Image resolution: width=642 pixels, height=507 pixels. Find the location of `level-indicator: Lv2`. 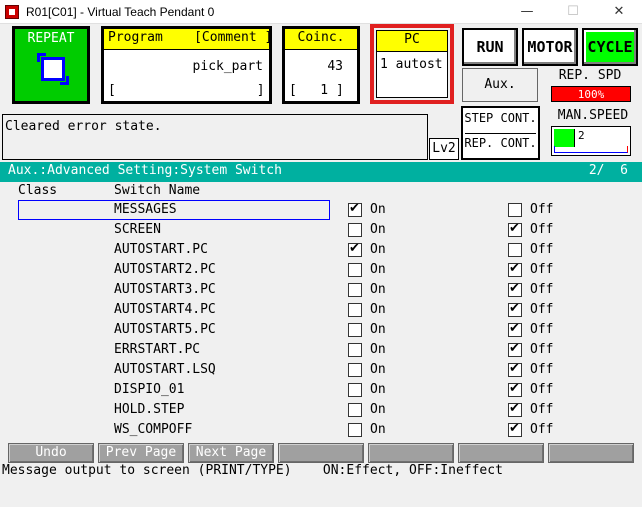

level-indicator: Lv2 is located at coordinates (444, 149).